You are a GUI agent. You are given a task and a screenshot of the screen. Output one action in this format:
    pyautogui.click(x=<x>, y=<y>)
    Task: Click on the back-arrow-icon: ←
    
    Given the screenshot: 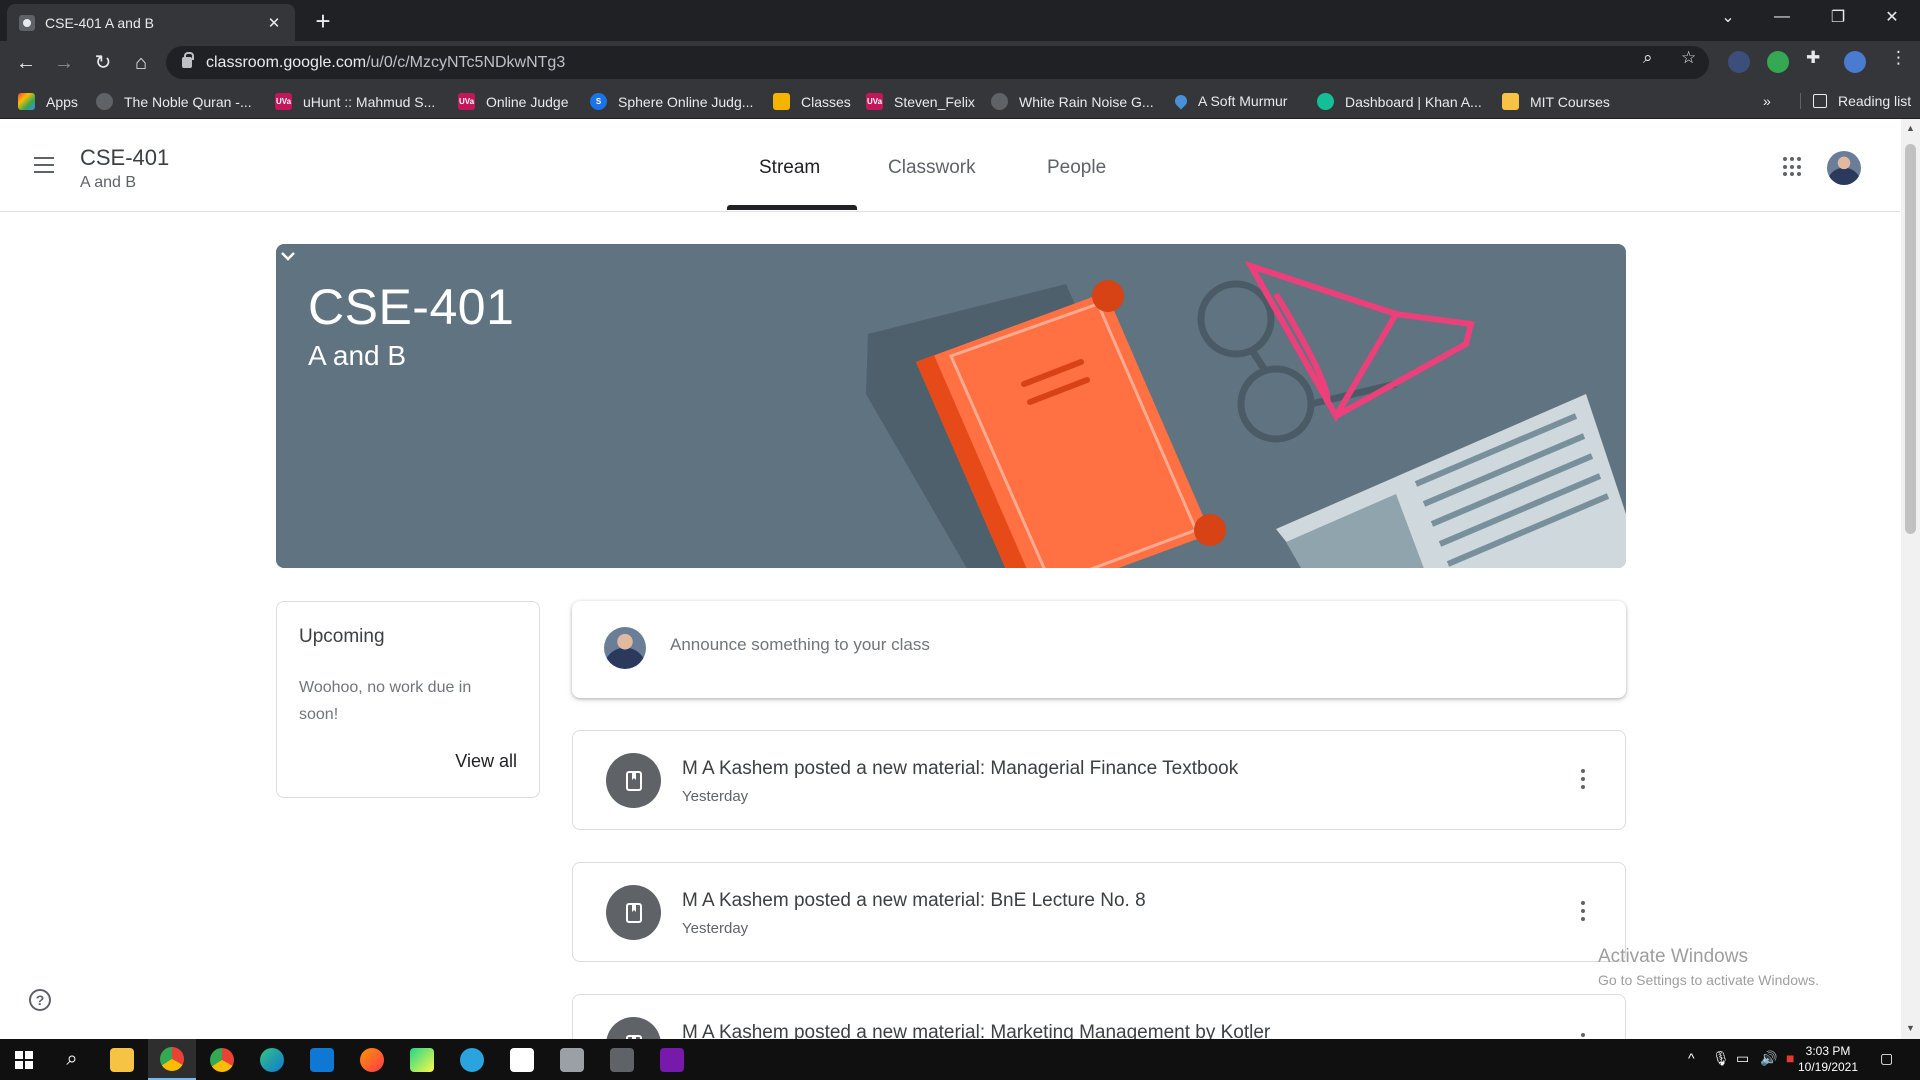 What is the action you would take?
    pyautogui.click(x=26, y=63)
    